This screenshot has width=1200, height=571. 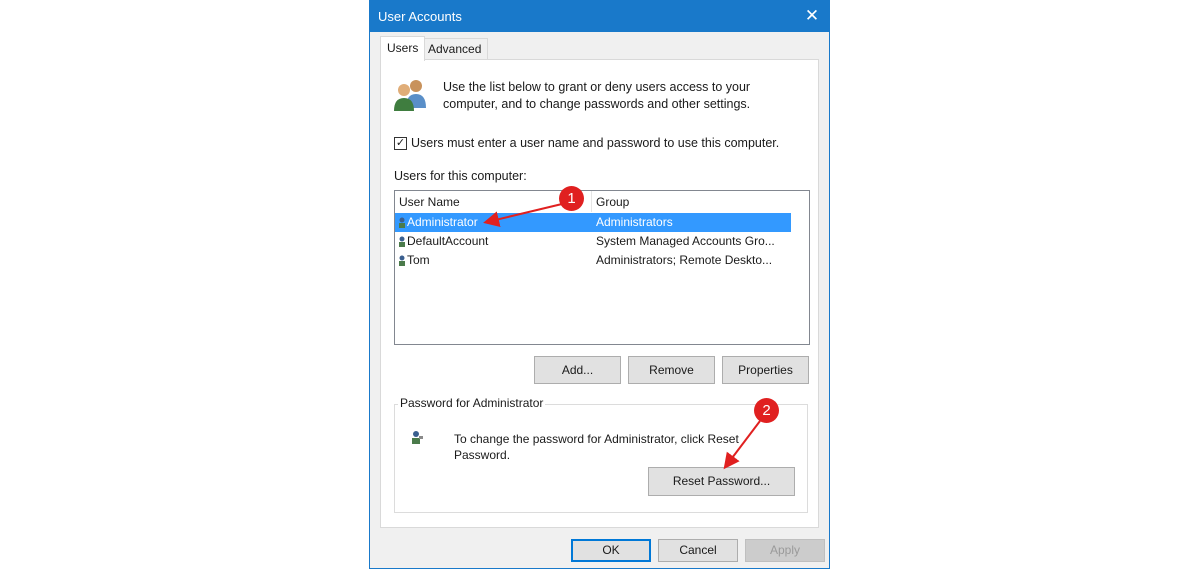 What do you see at coordinates (622, 336) in the screenshot?
I see `annotation-arrows` at bounding box center [622, 336].